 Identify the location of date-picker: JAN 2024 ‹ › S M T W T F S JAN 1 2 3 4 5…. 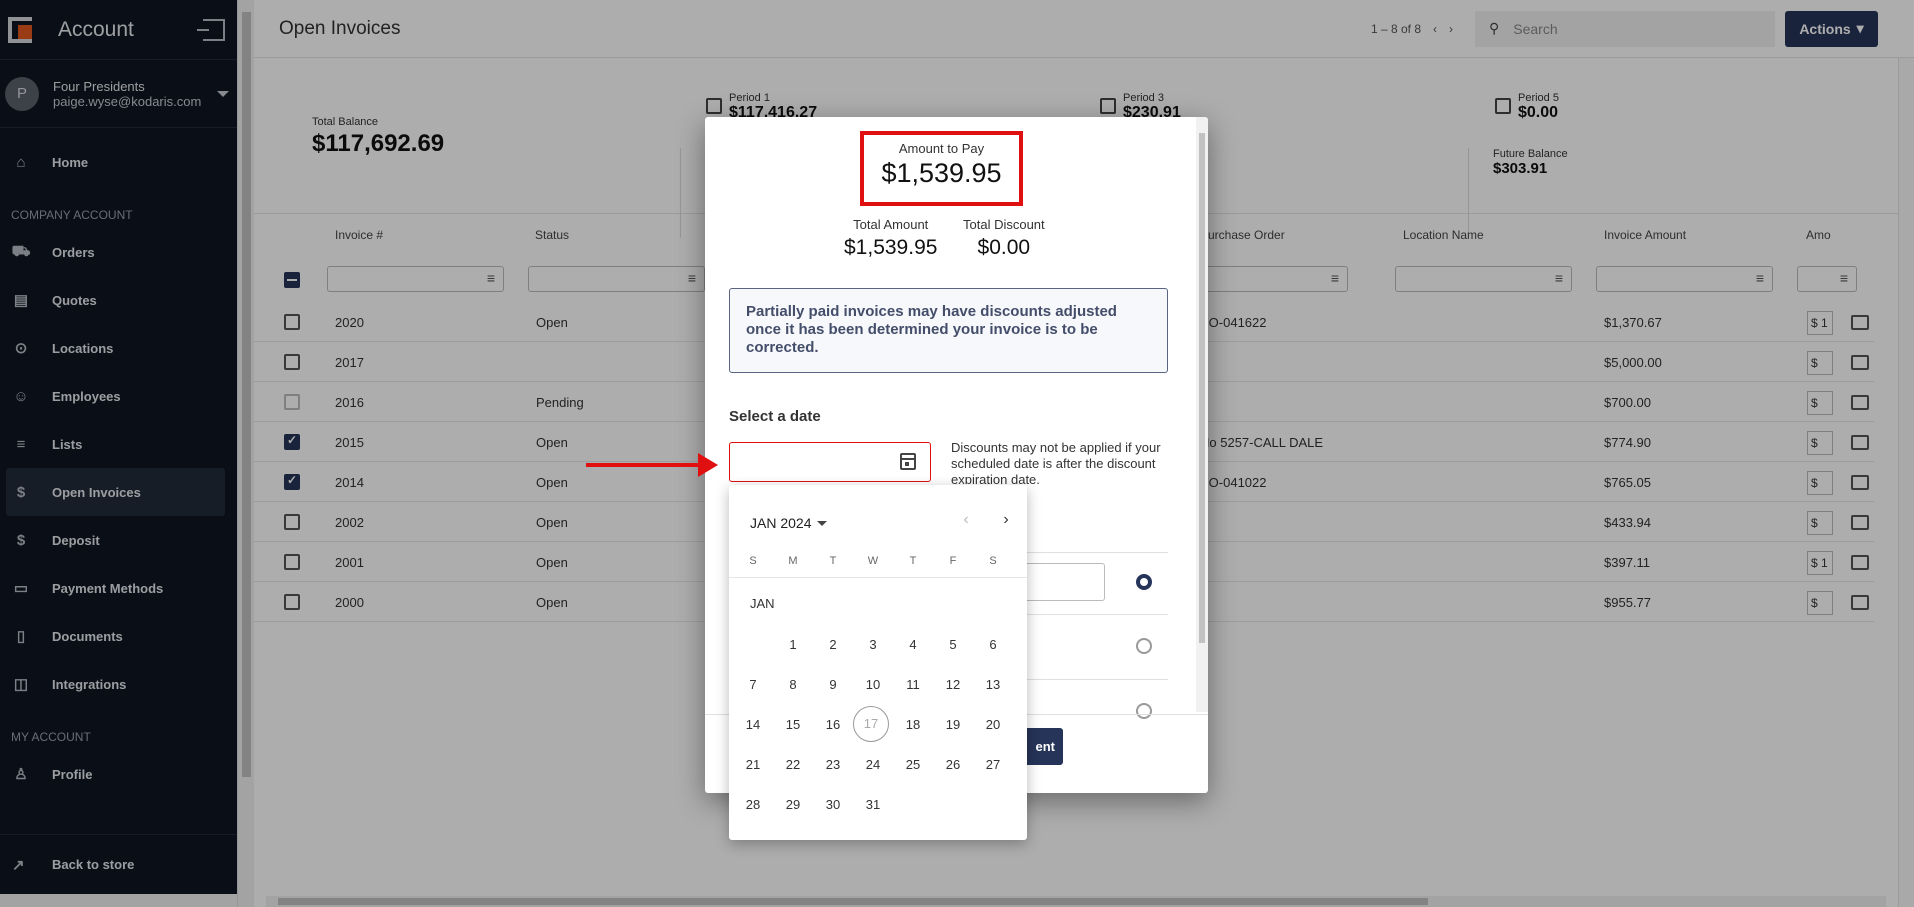
(878, 662).